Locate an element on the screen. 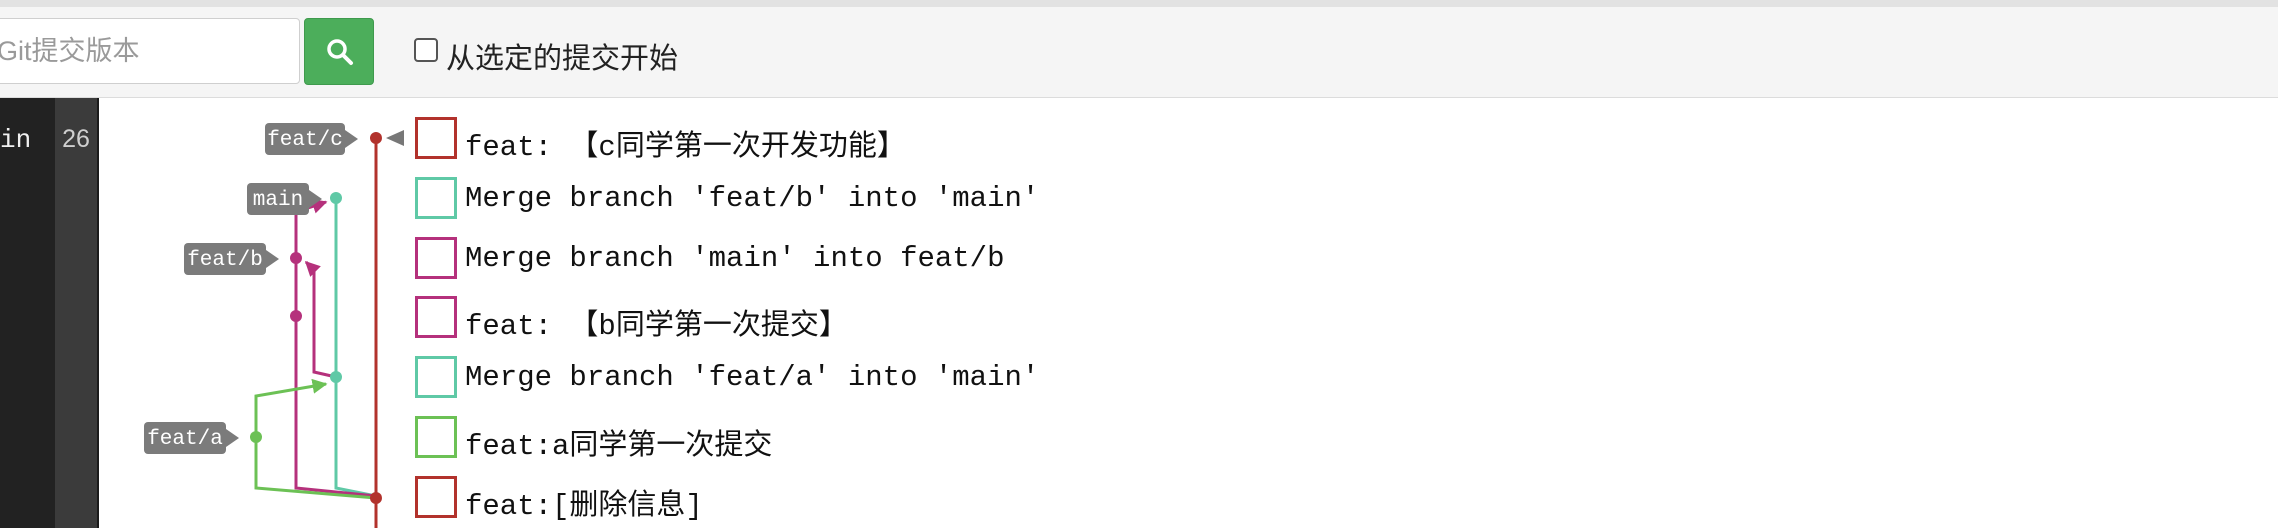  branch-tag-feat-b: feat/b is located at coordinates (231, 259).